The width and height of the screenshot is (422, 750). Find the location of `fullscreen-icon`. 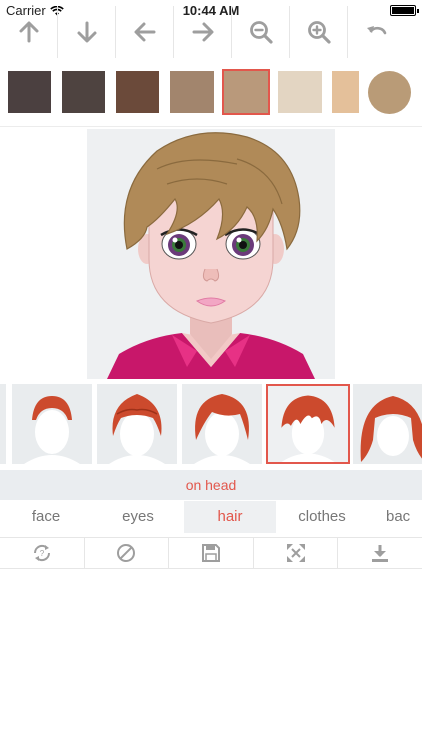

fullscreen-icon is located at coordinates (295, 553).